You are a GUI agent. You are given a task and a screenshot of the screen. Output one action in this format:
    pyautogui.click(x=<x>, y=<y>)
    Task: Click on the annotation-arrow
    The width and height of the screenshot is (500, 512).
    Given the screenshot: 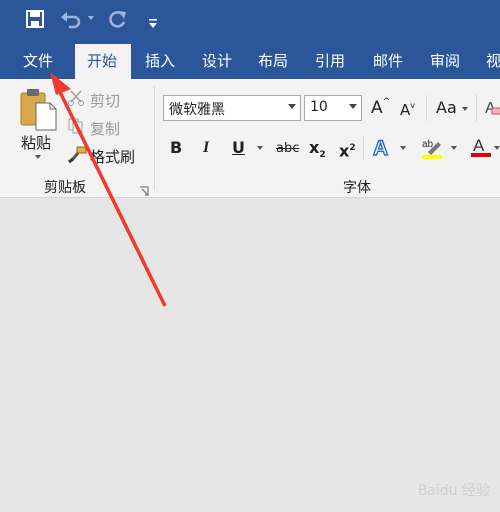 What is the action you would take?
    pyautogui.click(x=108, y=189)
    